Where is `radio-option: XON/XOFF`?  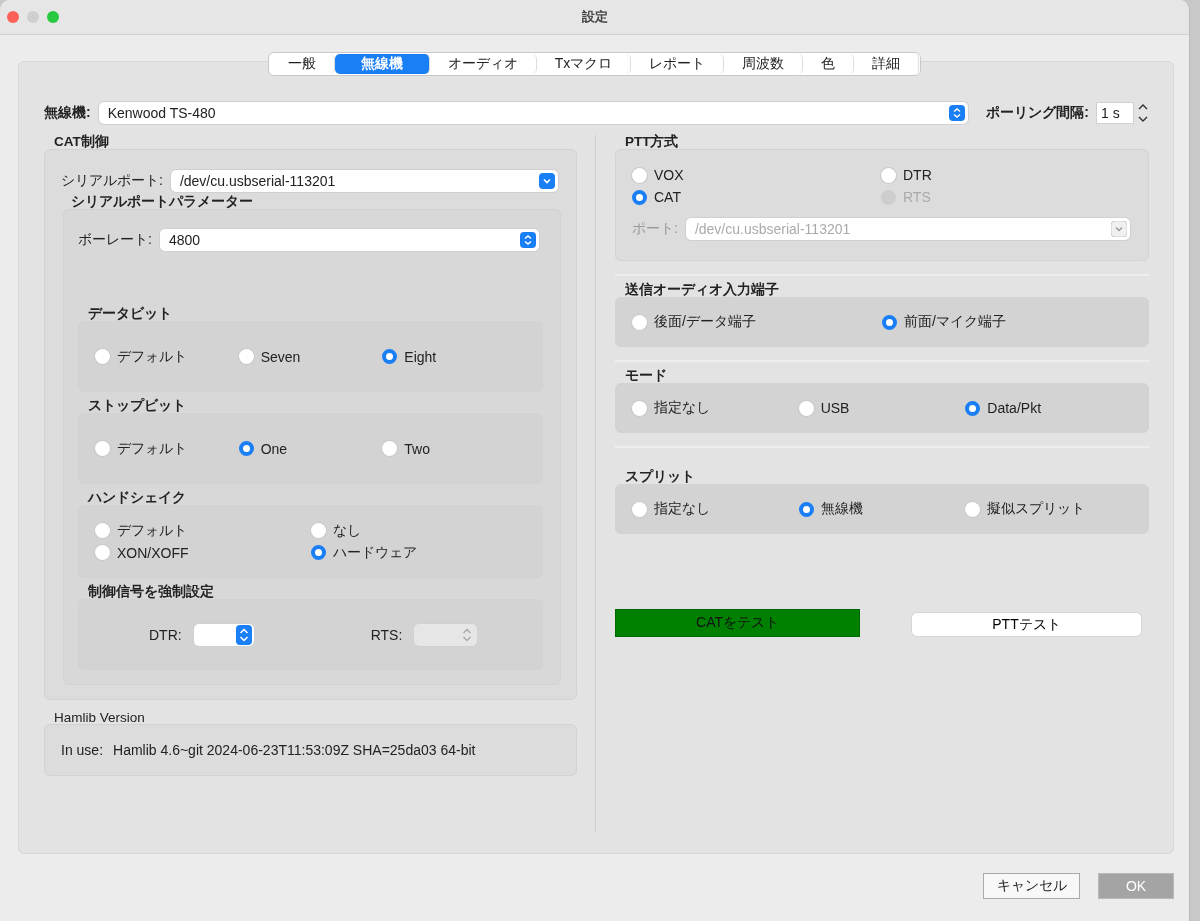
radio-option: XON/XOFF is located at coordinates (203, 552).